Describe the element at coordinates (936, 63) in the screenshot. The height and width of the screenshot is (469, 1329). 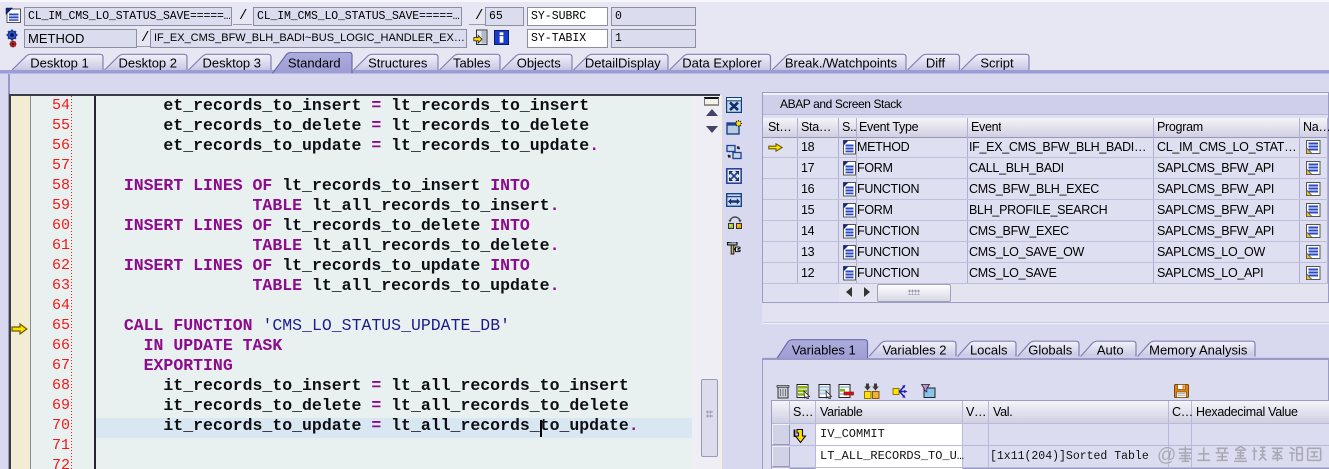
I see `svg-text: Diff` at that location.